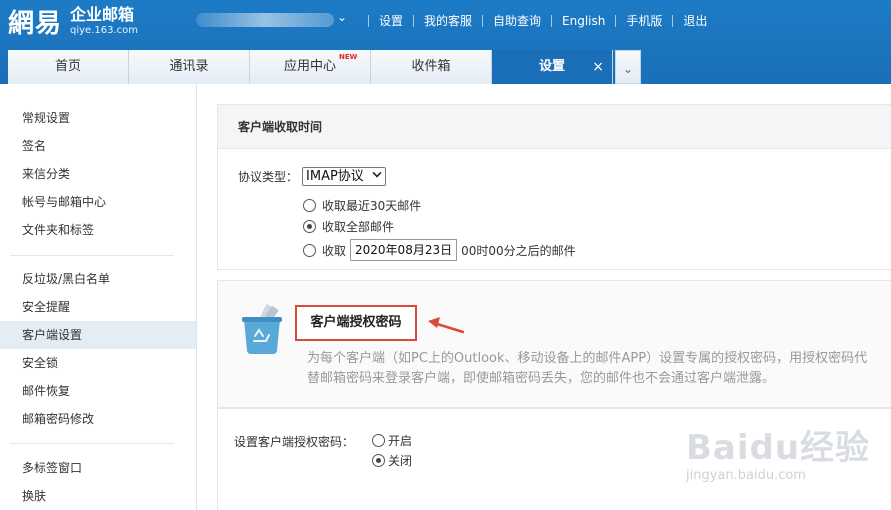 This screenshot has height=510, width=891. What do you see at coordinates (98, 468) in the screenshot?
I see `sidebar-item-multi-tab: 多标签窗口` at bounding box center [98, 468].